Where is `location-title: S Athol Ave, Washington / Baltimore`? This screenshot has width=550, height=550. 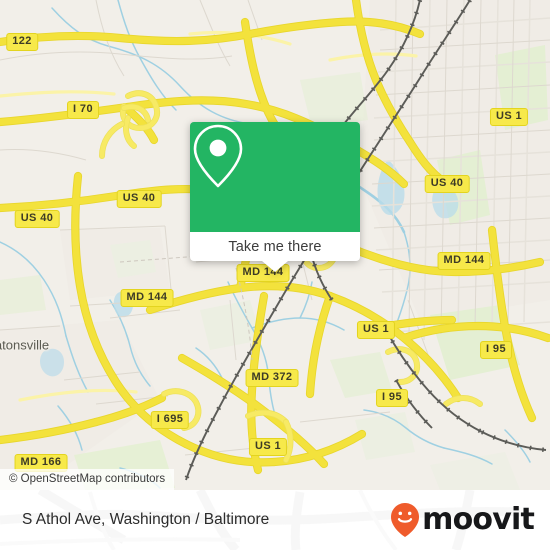 location-title: S Athol Ave, Washington / Baltimore is located at coordinates (146, 519).